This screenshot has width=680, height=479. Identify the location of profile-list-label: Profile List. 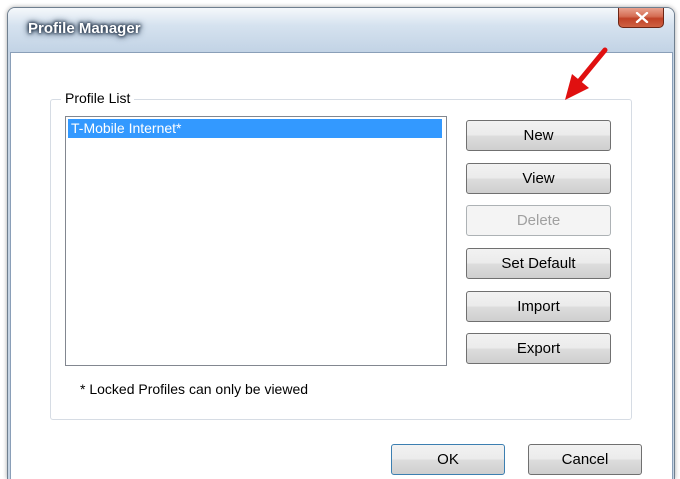
(98, 98).